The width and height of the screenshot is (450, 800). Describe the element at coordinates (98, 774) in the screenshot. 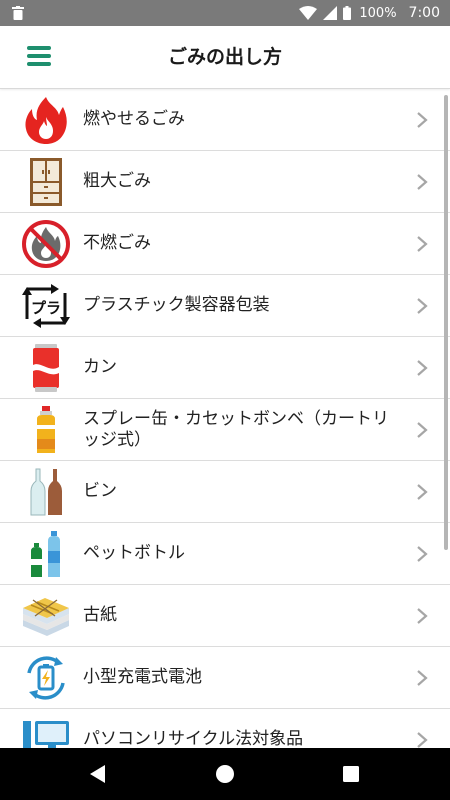

I see `back-icon` at that location.